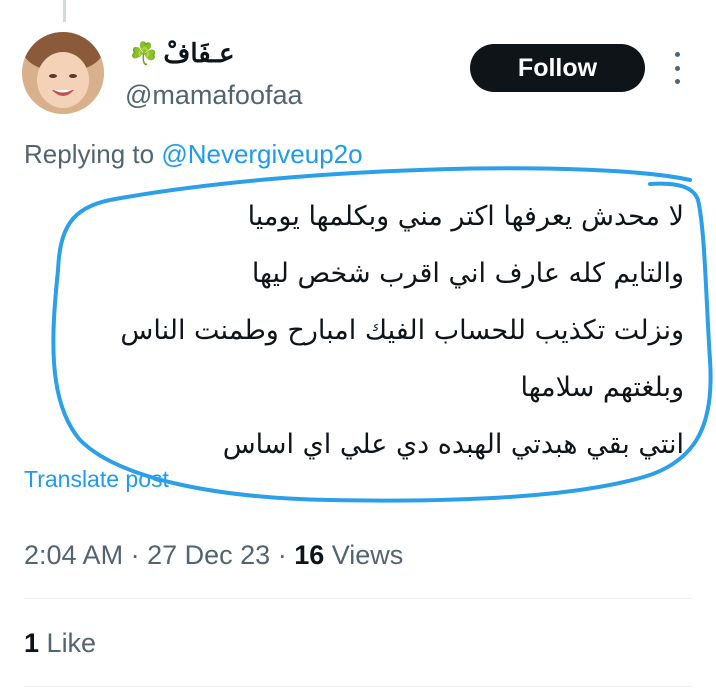 Image resolution: width=716 pixels, height=688 pixels. Describe the element at coordinates (453, 444) in the screenshot. I see `tweet-line: انتي بقي هبدتي الهبده دي علي اي اساس` at that location.